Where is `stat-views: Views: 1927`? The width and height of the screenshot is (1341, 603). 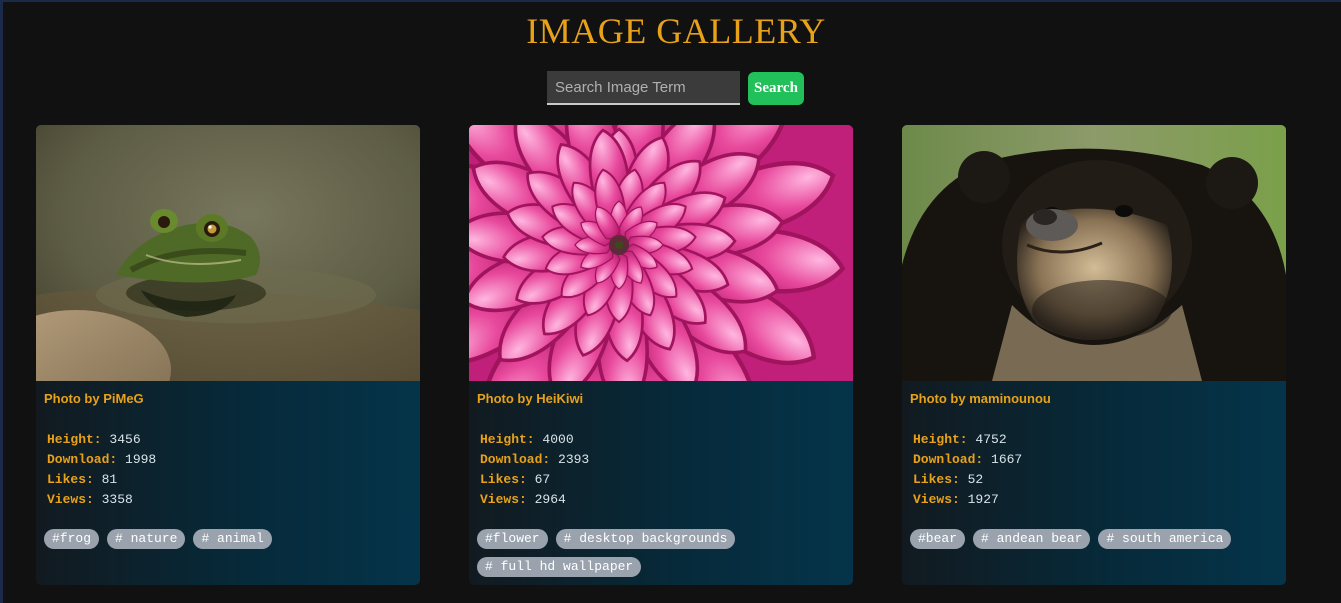
stat-views: Views: 1927 is located at coordinates (956, 499).